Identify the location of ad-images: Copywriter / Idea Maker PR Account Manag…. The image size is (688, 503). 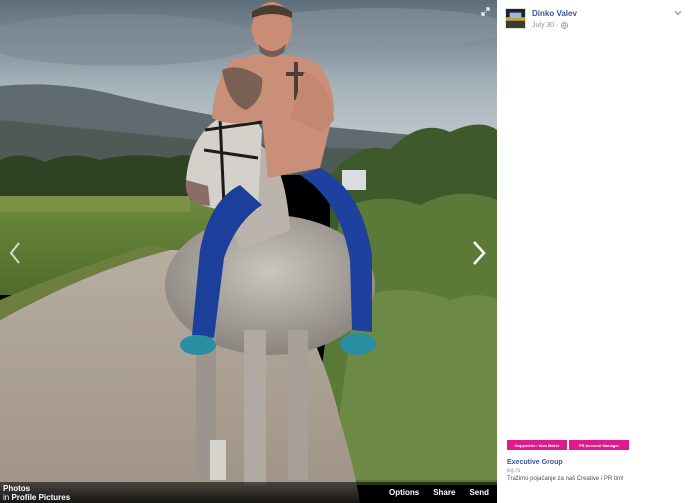
(595, 445).